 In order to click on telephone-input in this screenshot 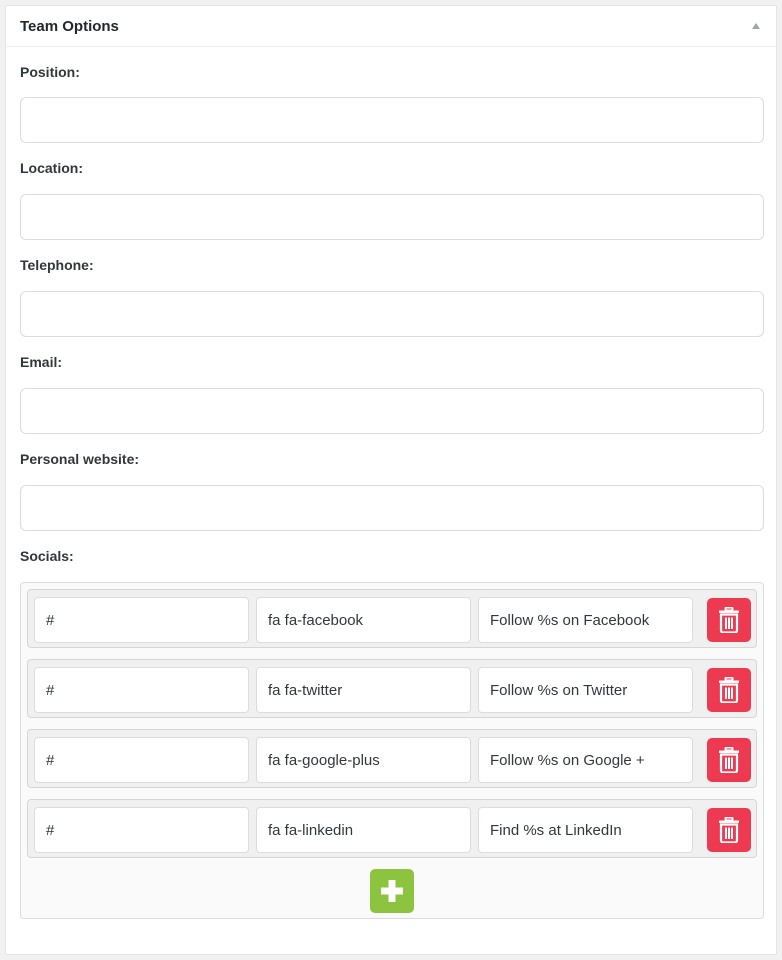, I will do `click(392, 314)`.